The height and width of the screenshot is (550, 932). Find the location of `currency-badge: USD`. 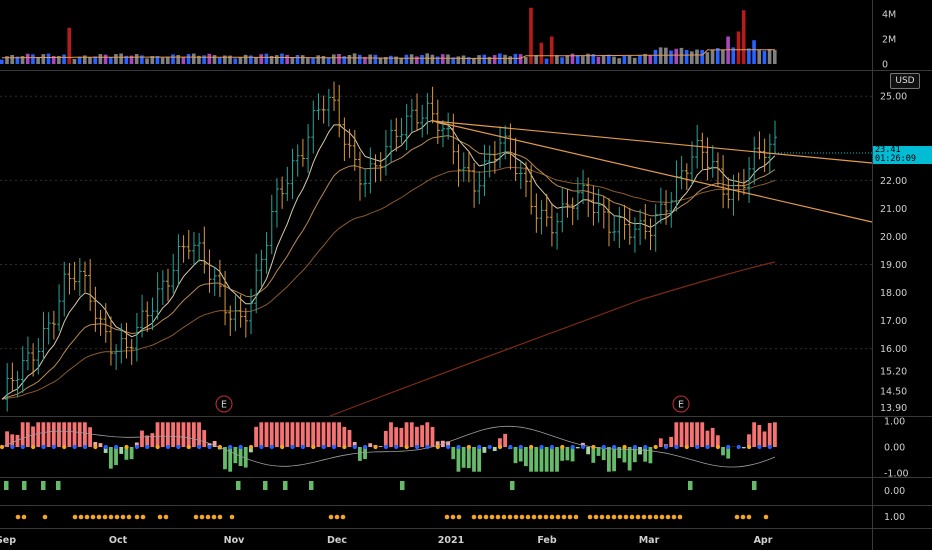

currency-badge: USD is located at coordinates (905, 81).